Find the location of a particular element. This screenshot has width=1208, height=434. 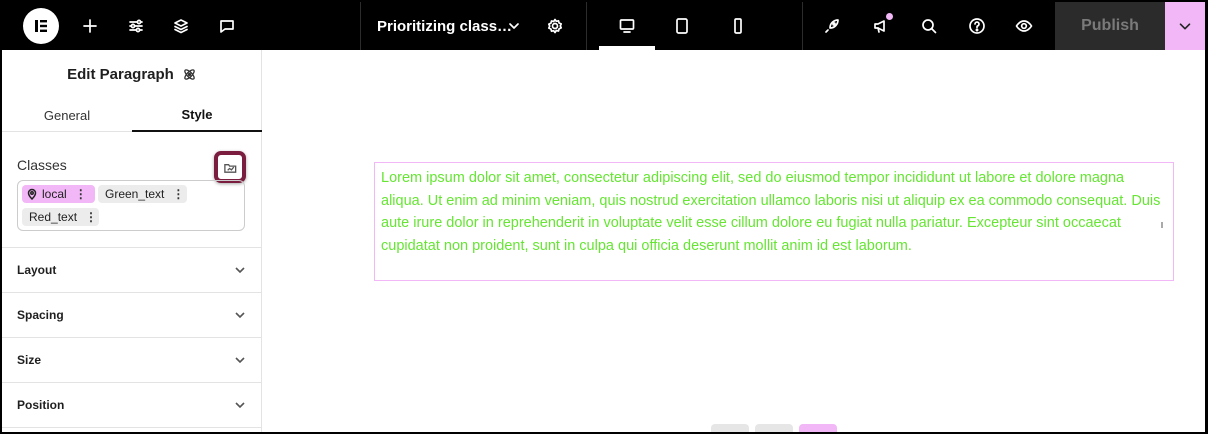

panel-header: Edit Paragraph is located at coordinates (132, 74).